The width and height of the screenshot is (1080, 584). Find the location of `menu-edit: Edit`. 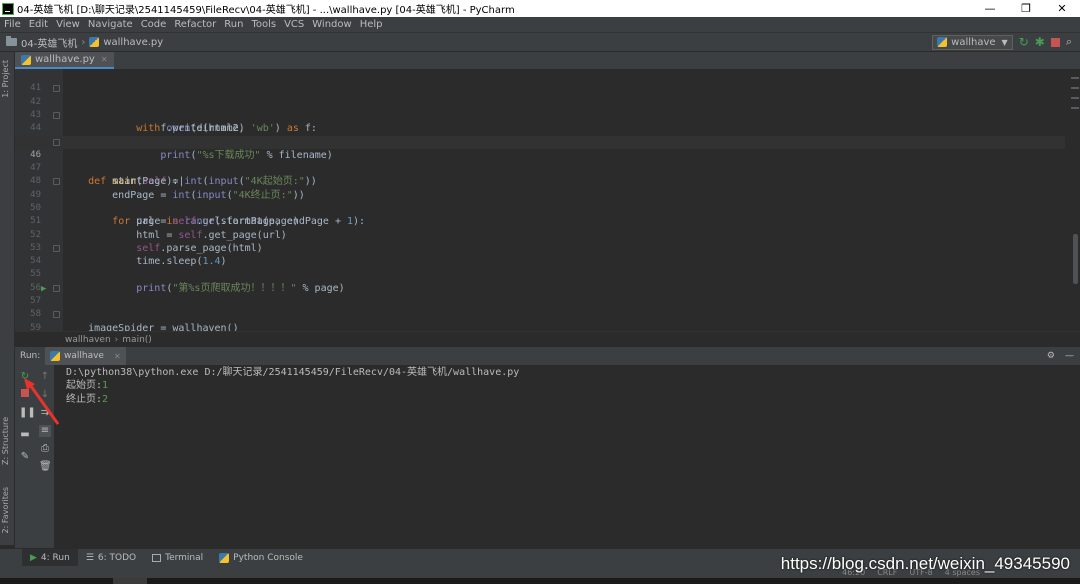

menu-edit: Edit is located at coordinates (38, 24).